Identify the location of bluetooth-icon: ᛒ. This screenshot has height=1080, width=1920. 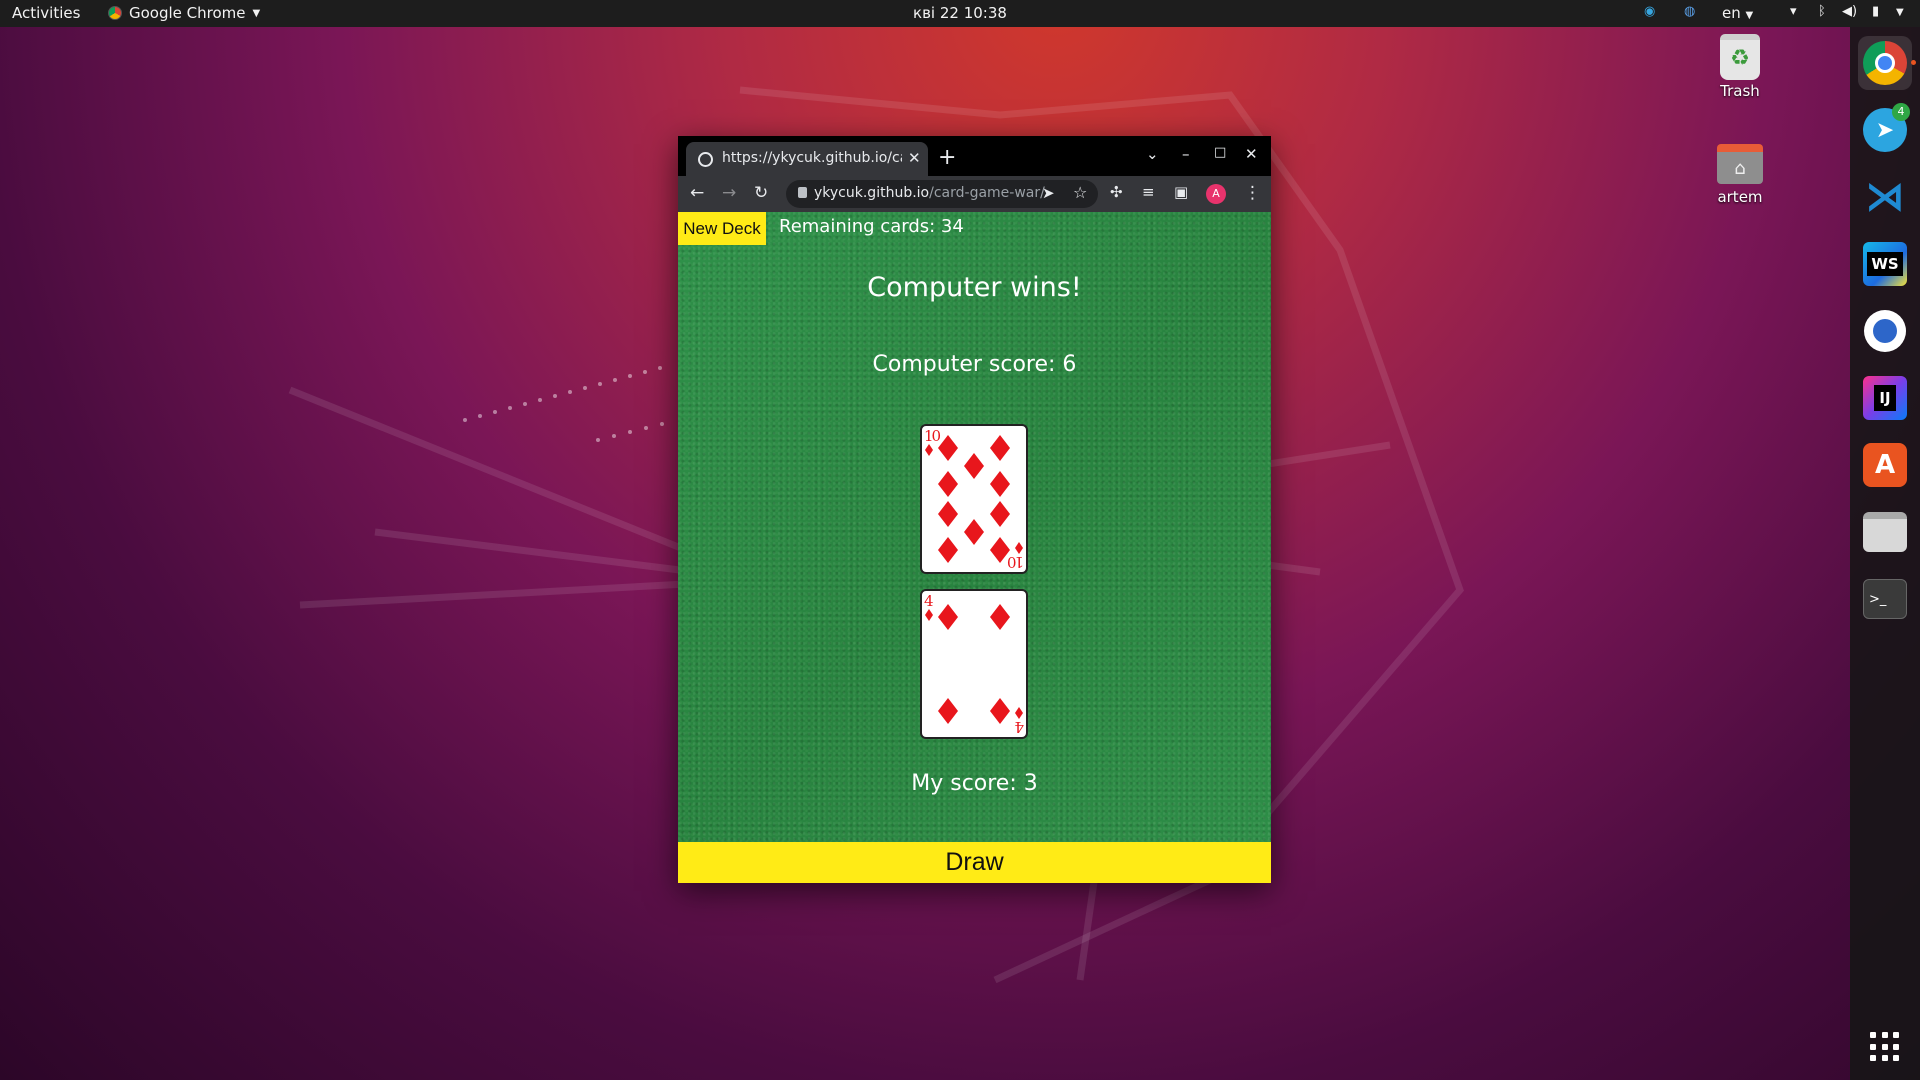
(1822, 11).